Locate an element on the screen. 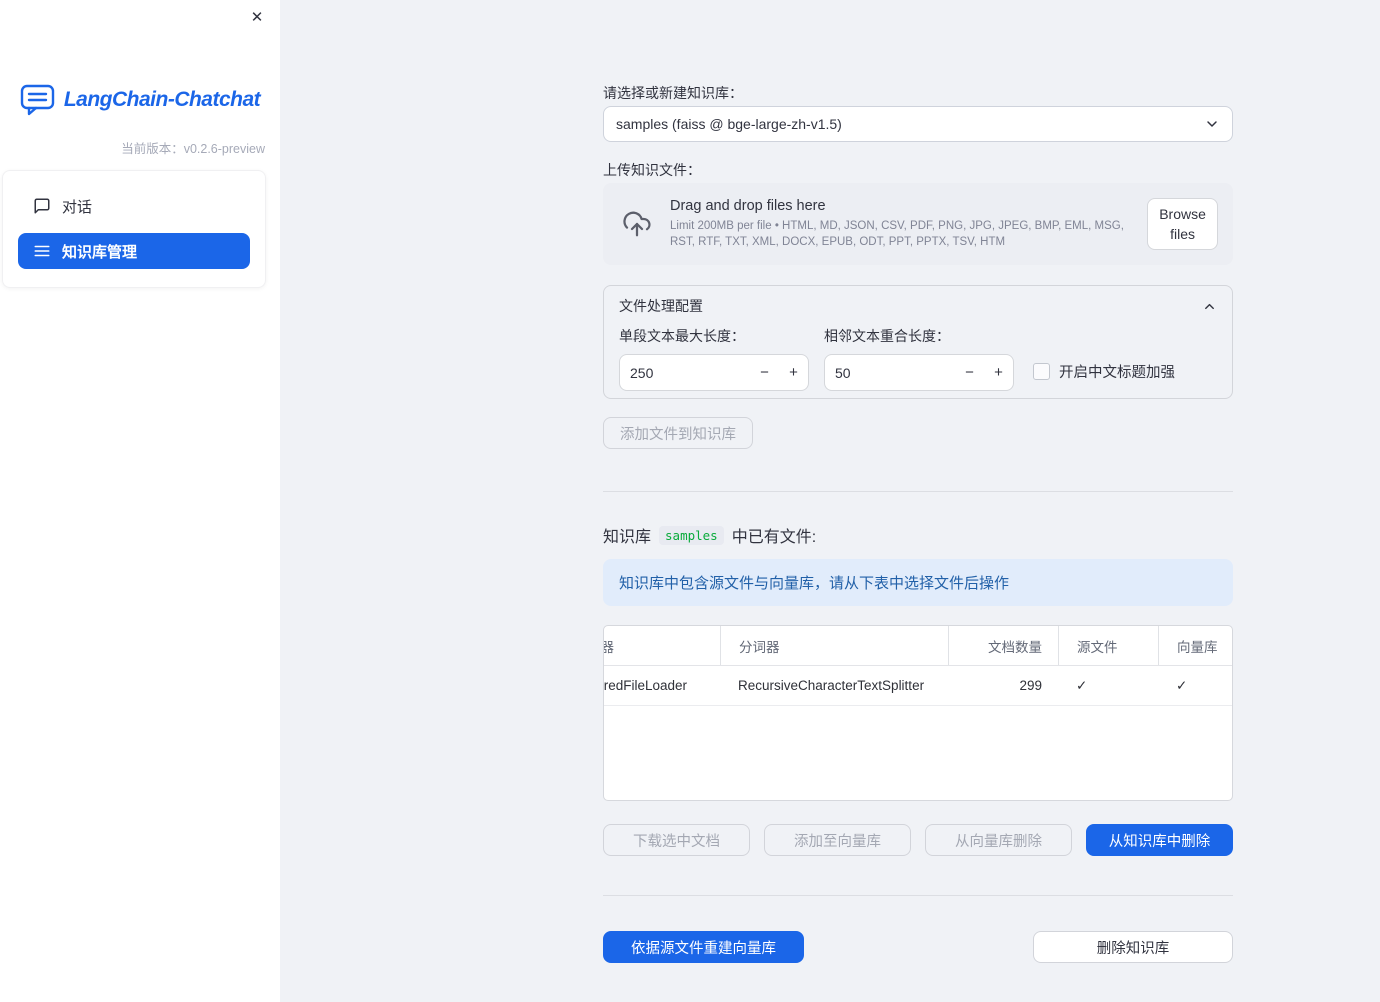 Image resolution: width=1380 pixels, height=1002 pixels. delete-kb-button: 删除知识库 is located at coordinates (1133, 947).